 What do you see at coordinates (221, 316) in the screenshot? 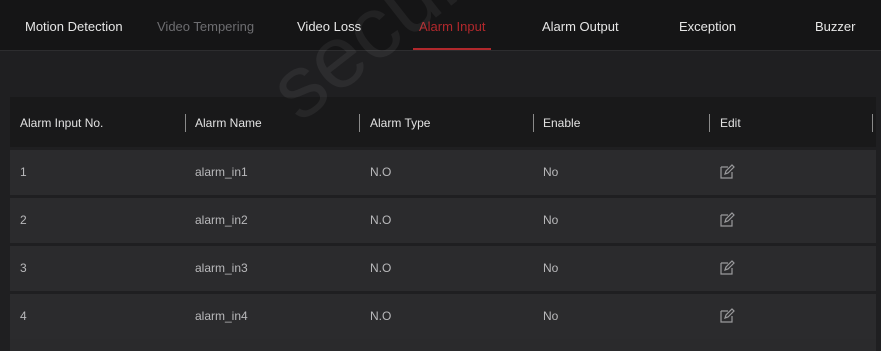
I see `cell-alarm-name: alarm_in4` at bounding box center [221, 316].